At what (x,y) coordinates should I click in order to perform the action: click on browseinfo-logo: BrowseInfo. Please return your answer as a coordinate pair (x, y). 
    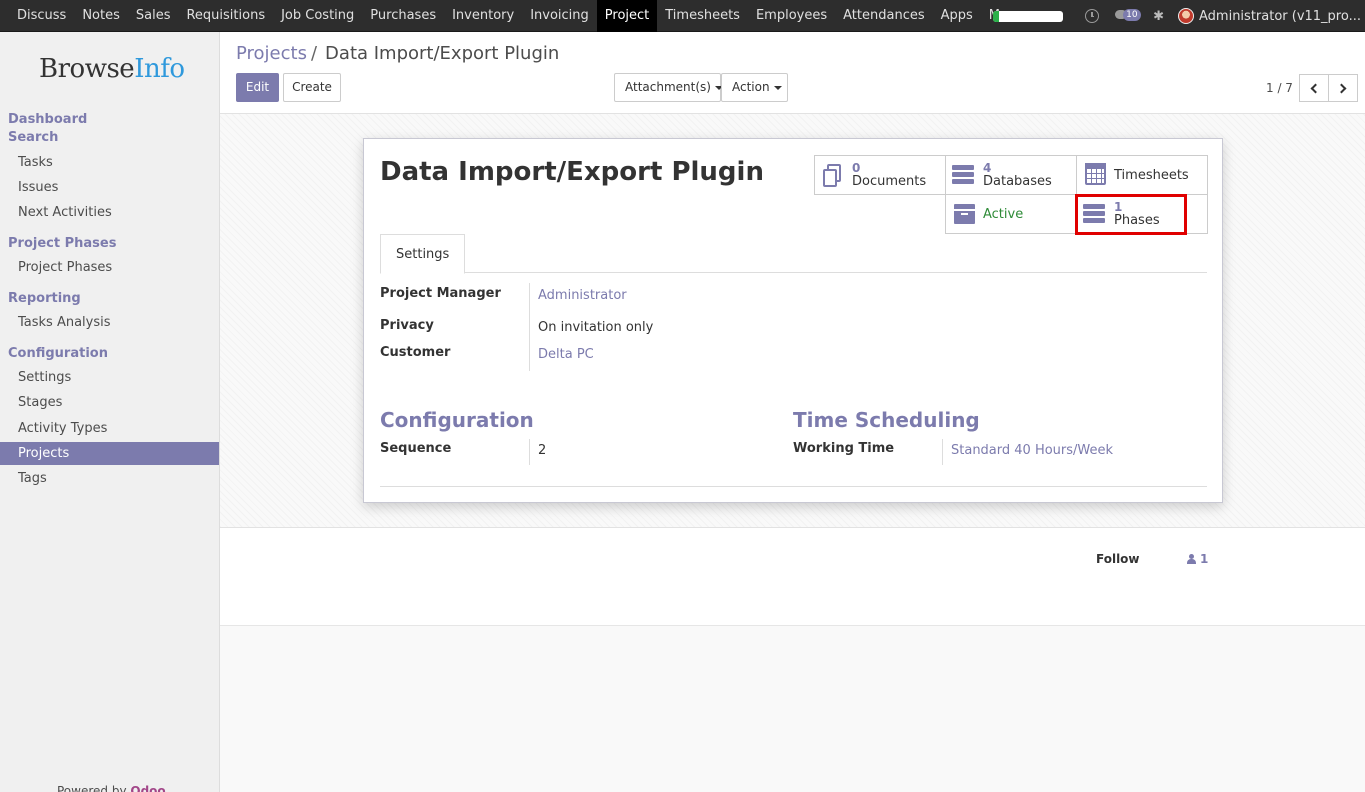
    Looking at the image, I should click on (112, 69).